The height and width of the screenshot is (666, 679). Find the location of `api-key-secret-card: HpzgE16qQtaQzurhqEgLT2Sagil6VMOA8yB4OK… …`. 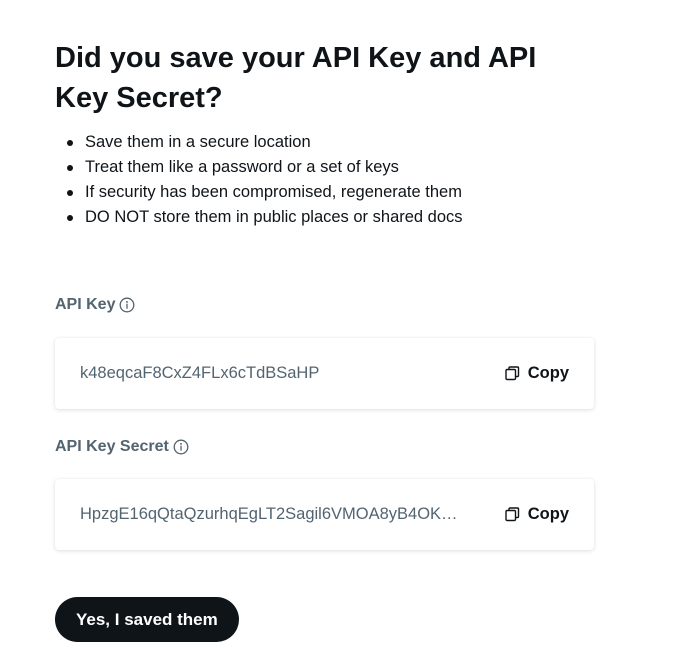

api-key-secret-card: HpzgE16qQtaQzurhqEgLT2Sagil6VMOA8yB4OK… … is located at coordinates (324, 514).